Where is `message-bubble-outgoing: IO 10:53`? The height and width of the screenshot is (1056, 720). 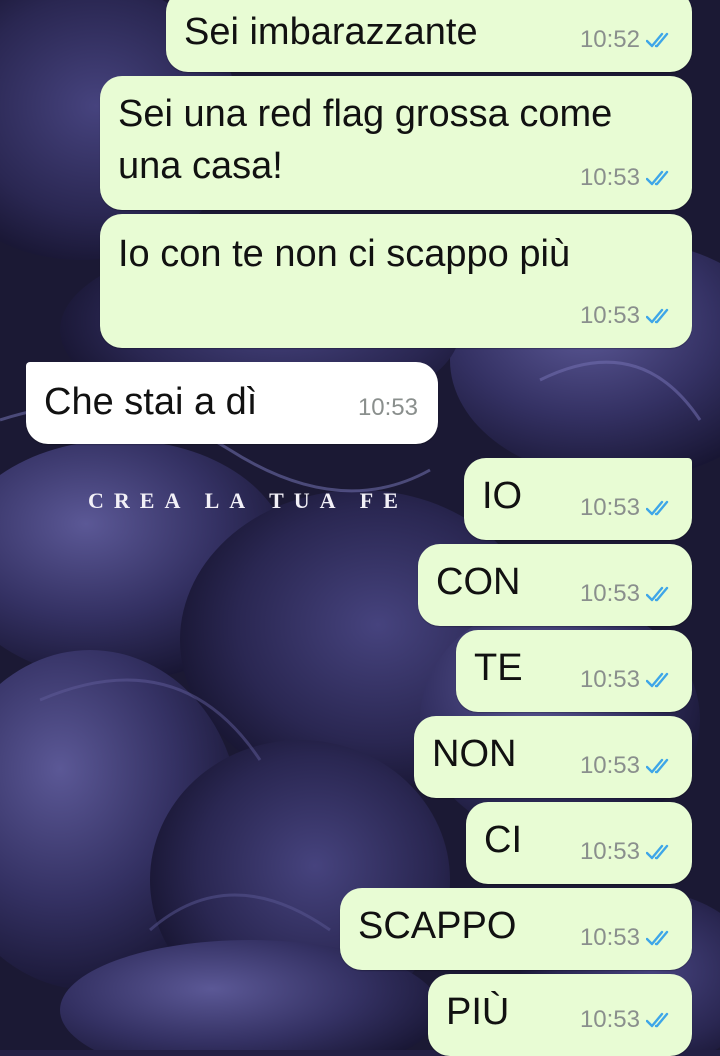 message-bubble-outgoing: IO 10:53 is located at coordinates (578, 499).